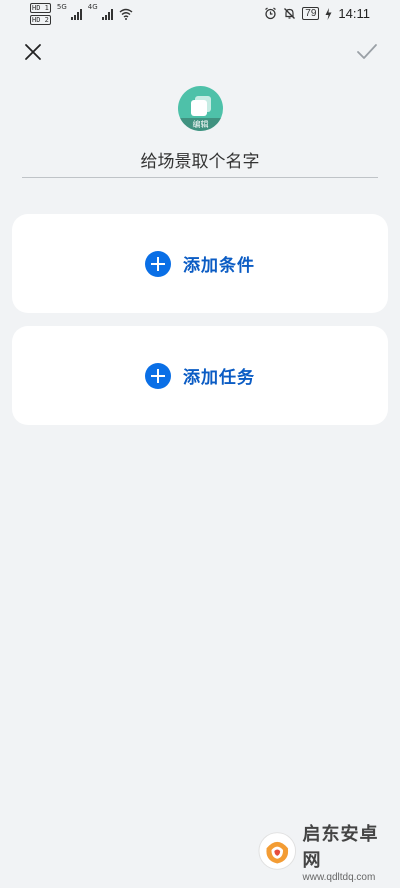  I want to click on status-bar-left: HD 1 HD 2 5G 4G, so click(81, 14).